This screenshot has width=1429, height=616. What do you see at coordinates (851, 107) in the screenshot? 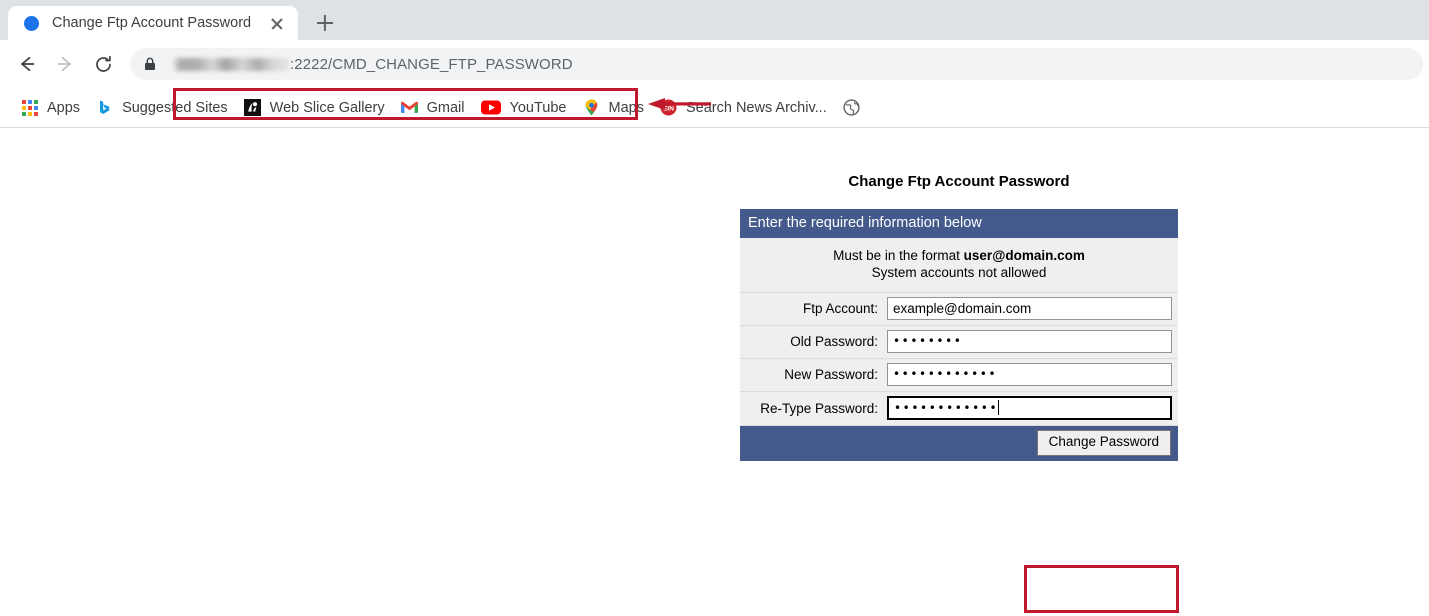
I see `globe-icon` at bounding box center [851, 107].